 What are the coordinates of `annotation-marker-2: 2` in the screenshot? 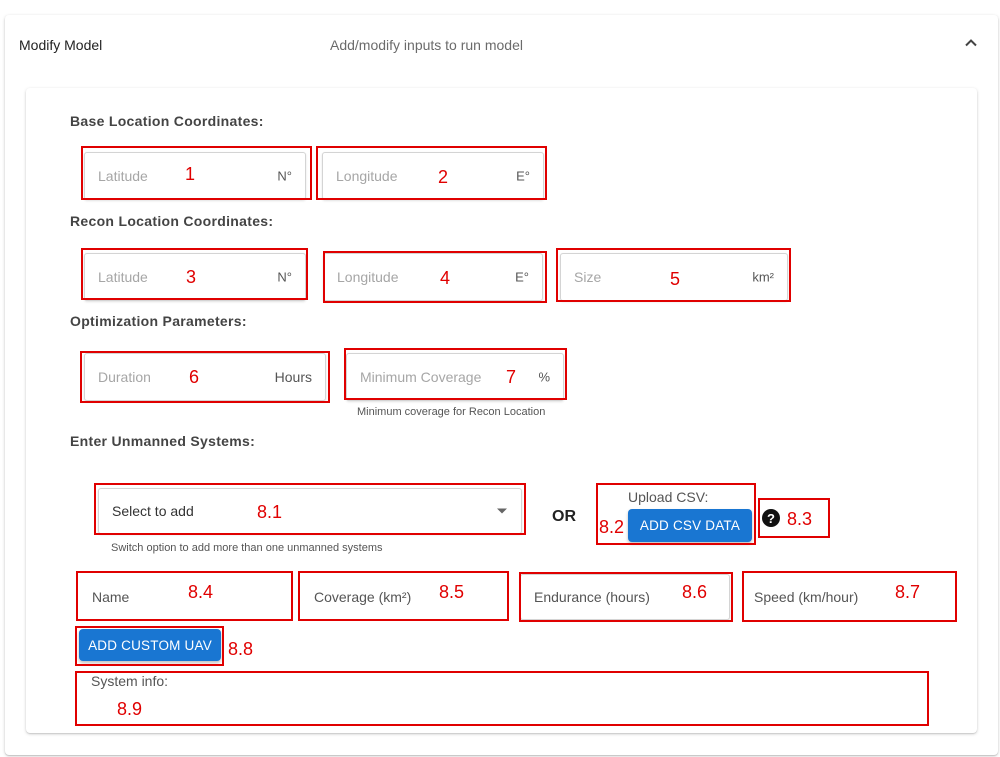 It's located at (443, 177).